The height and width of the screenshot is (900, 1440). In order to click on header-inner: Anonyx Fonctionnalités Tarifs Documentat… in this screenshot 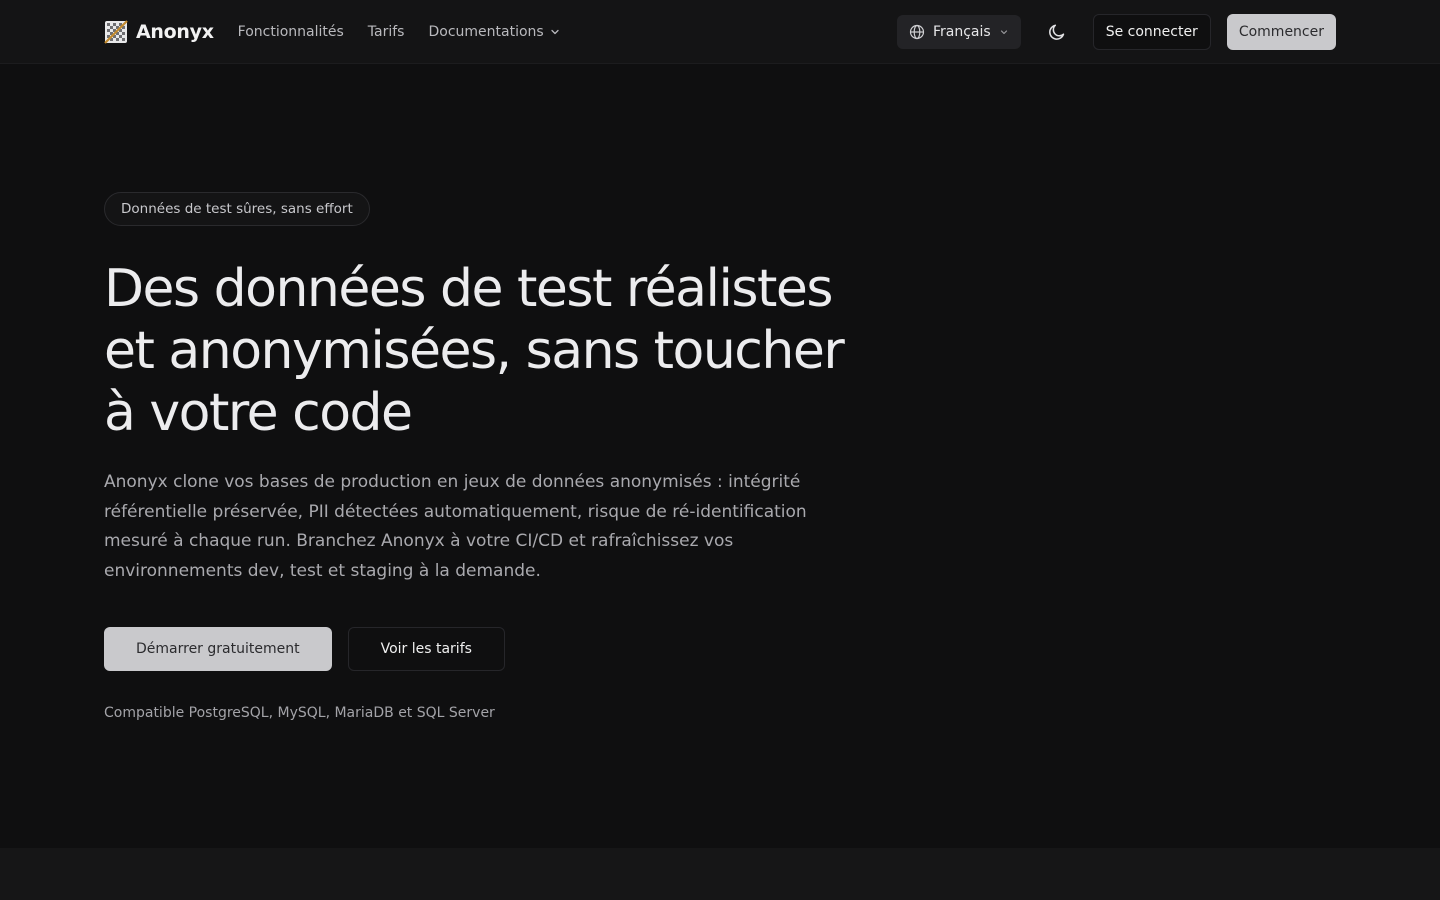, I will do `click(720, 32)`.